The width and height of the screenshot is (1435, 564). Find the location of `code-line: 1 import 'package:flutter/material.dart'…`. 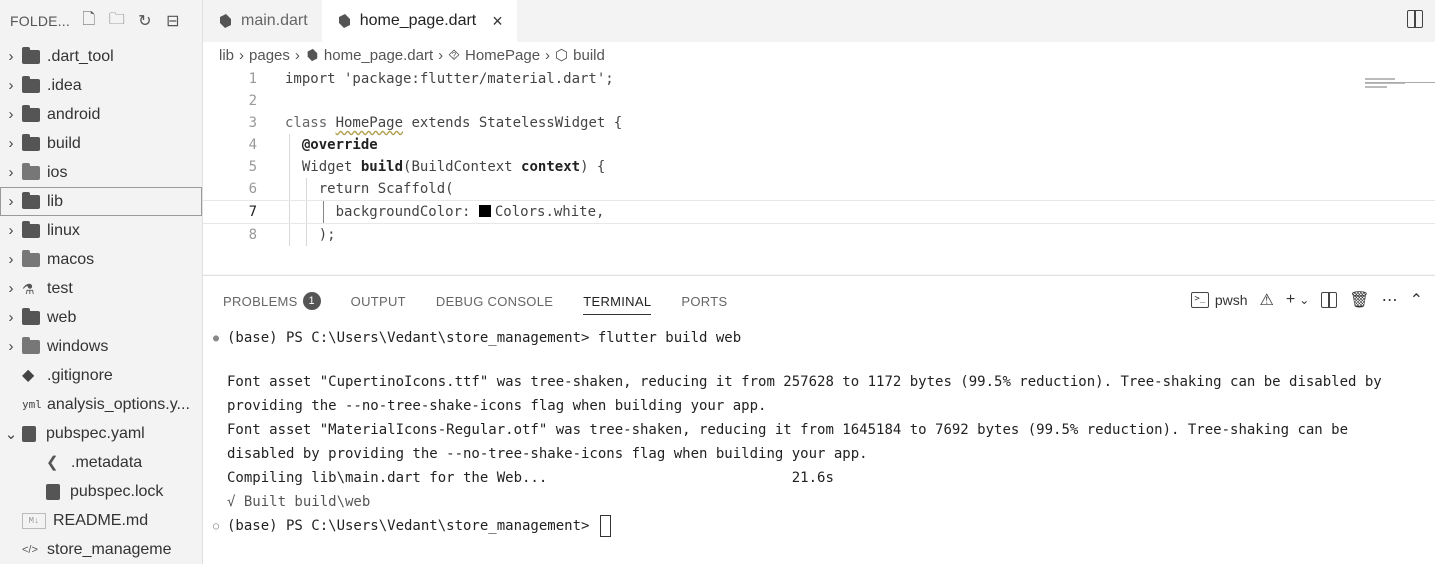

code-line: 1 import 'package:flutter/material.dart'… is located at coordinates (819, 79).